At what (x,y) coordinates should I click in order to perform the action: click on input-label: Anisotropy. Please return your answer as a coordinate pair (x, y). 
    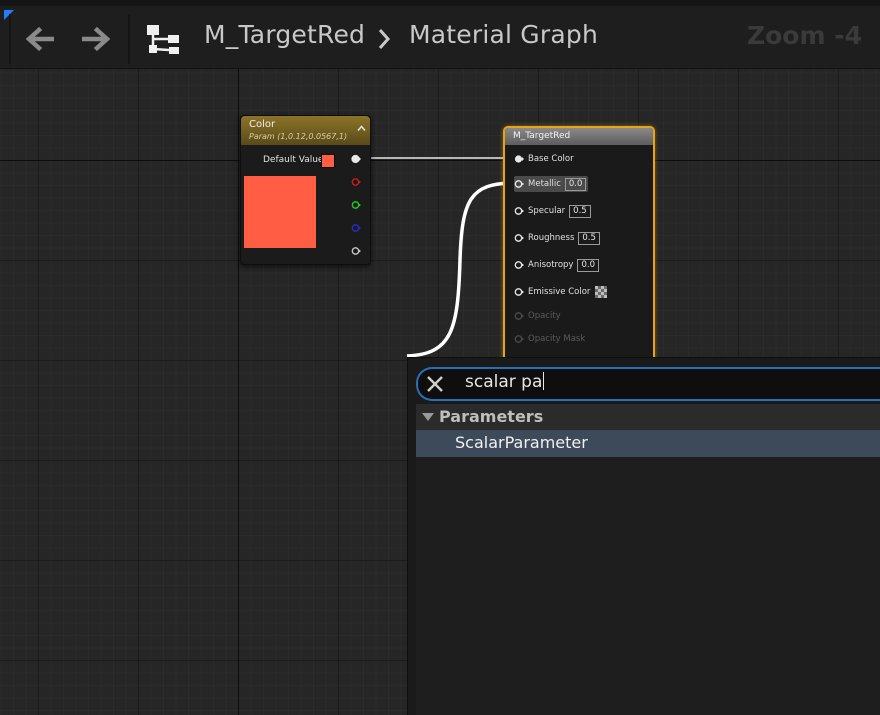
    Looking at the image, I should click on (551, 265).